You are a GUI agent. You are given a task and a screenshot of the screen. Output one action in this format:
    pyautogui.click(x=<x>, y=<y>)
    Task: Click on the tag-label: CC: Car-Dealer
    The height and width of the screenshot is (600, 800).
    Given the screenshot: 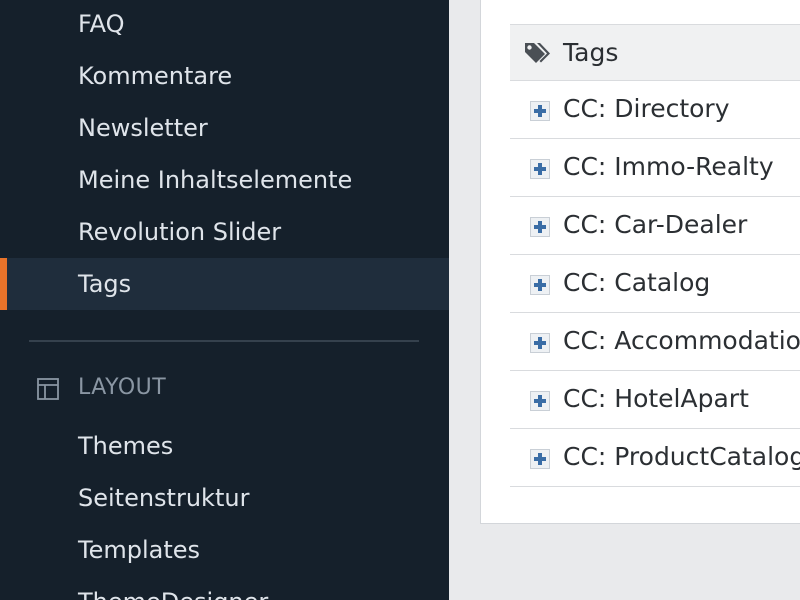 What is the action you would take?
    pyautogui.click(x=655, y=224)
    